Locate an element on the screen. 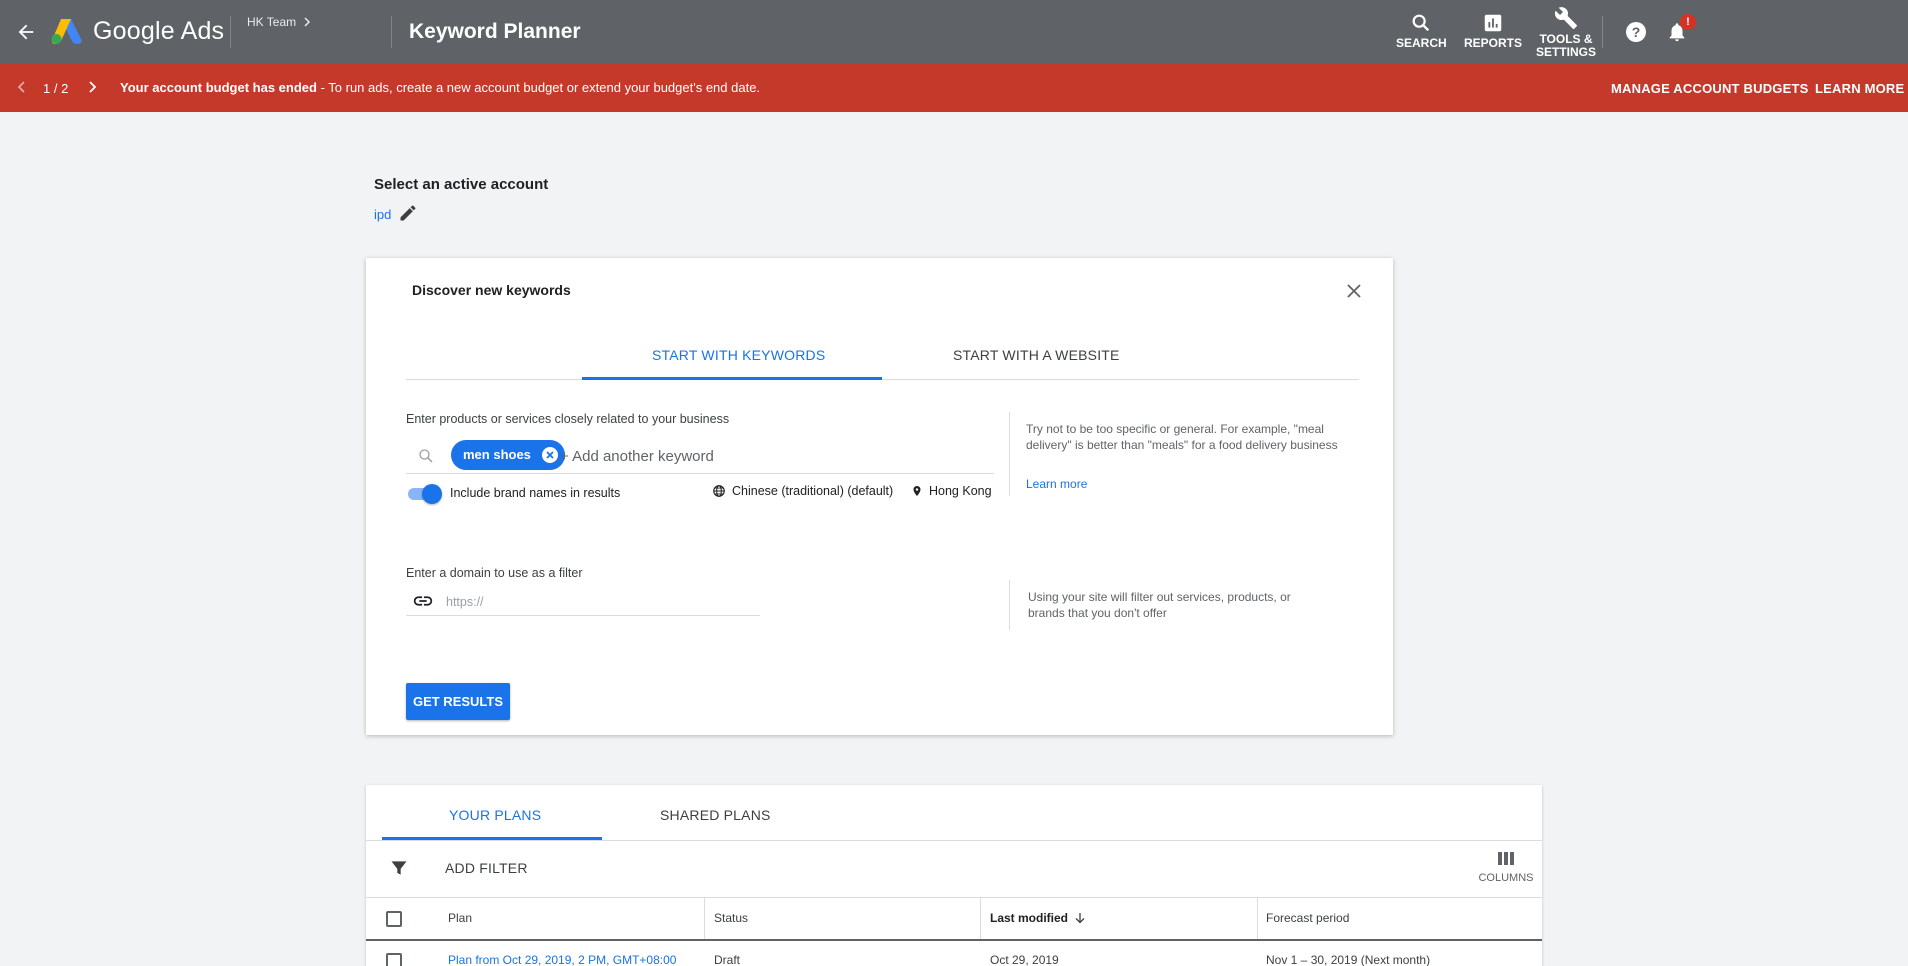 The image size is (1908, 966). account-breadcrumb: HK Team is located at coordinates (279, 22).